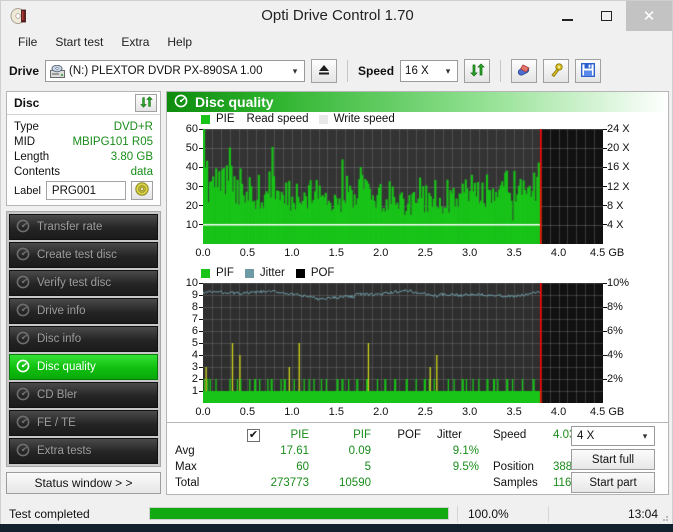  What do you see at coordinates (429, 71) in the screenshot?
I see `speed-select: 16 X ▾` at bounding box center [429, 71].